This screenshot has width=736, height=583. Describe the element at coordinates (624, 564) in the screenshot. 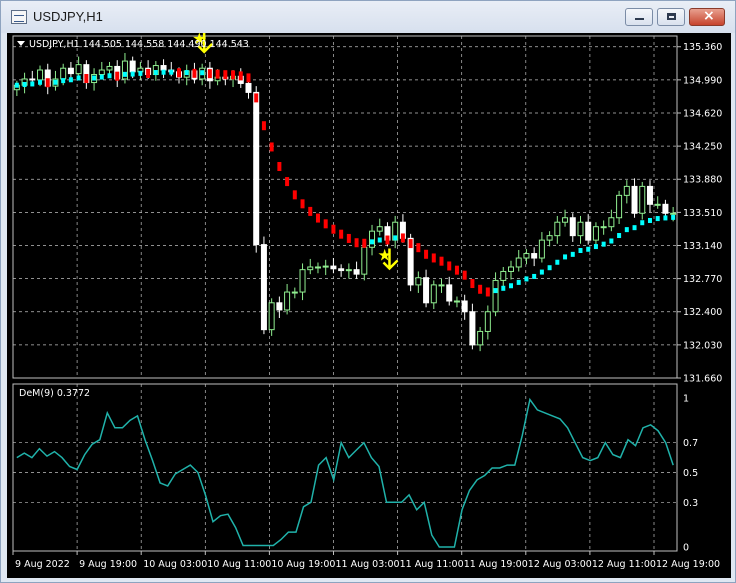

I see `x-tick-label: 12 Aug 11:00` at that location.